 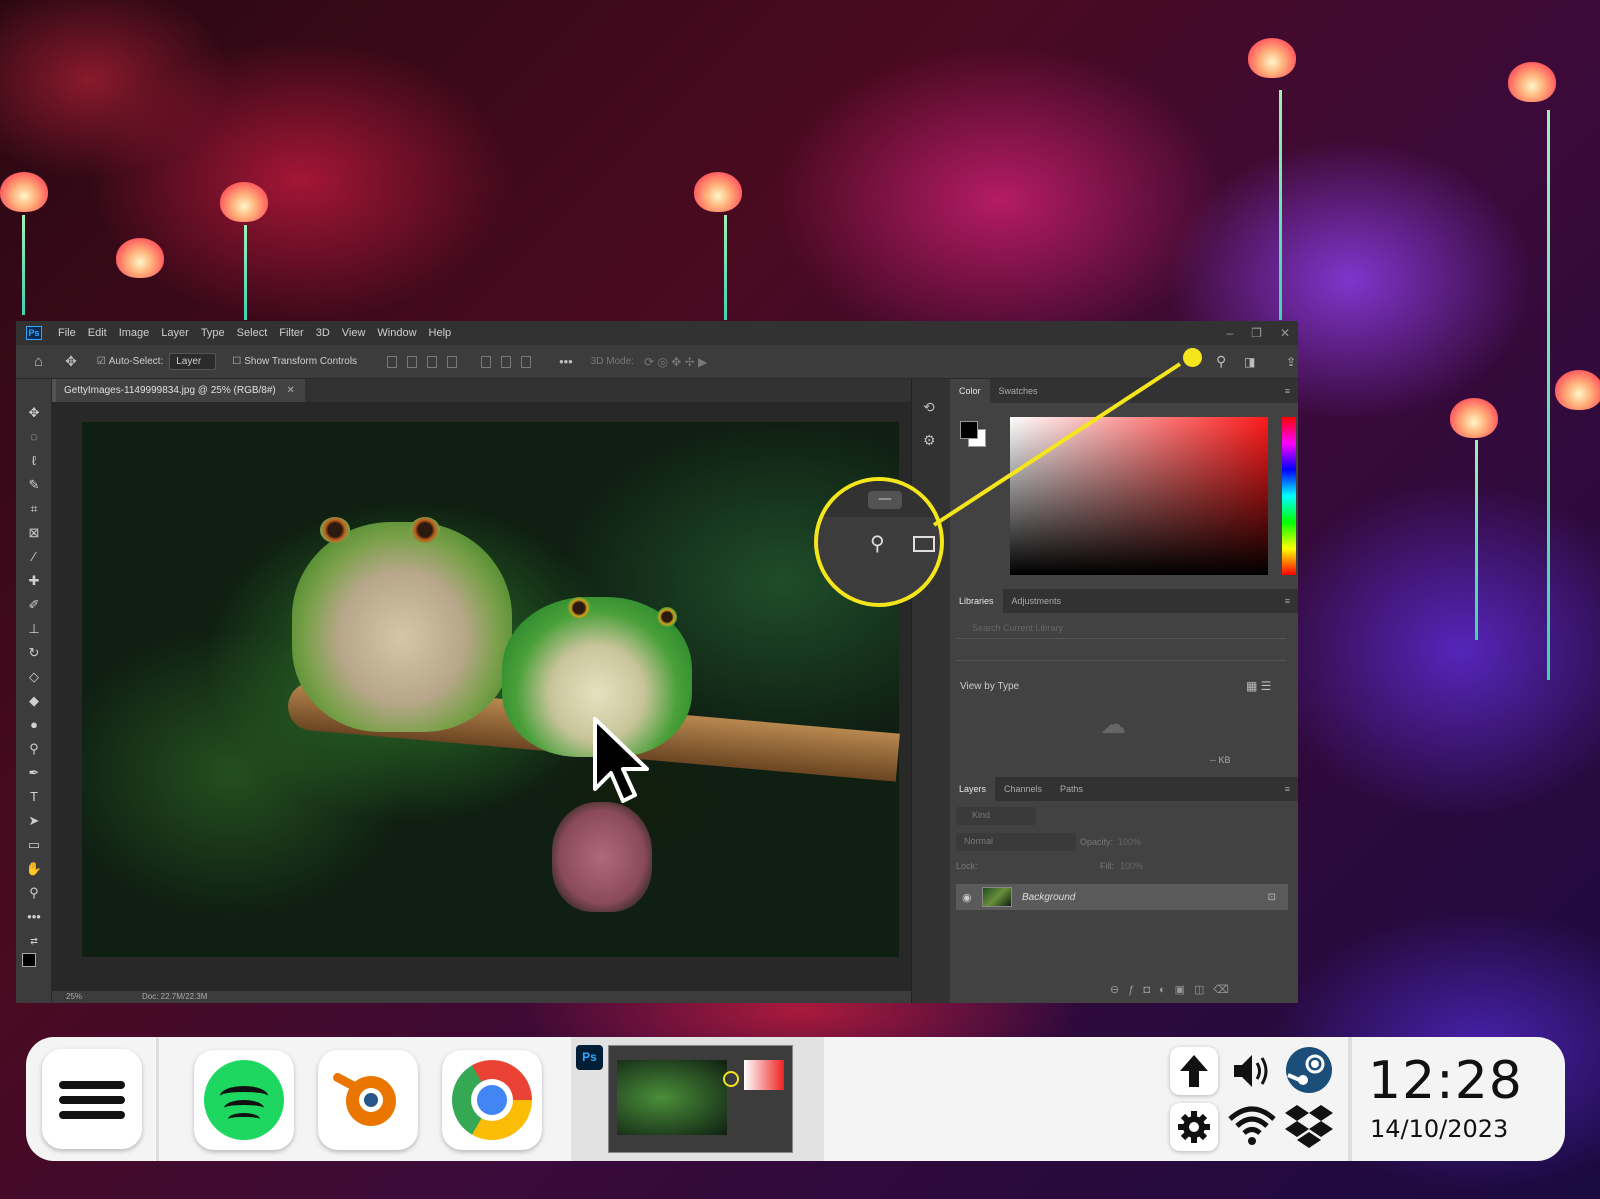 What do you see at coordinates (621, 760) in the screenshot?
I see `mouse-cursor-icon` at bounding box center [621, 760].